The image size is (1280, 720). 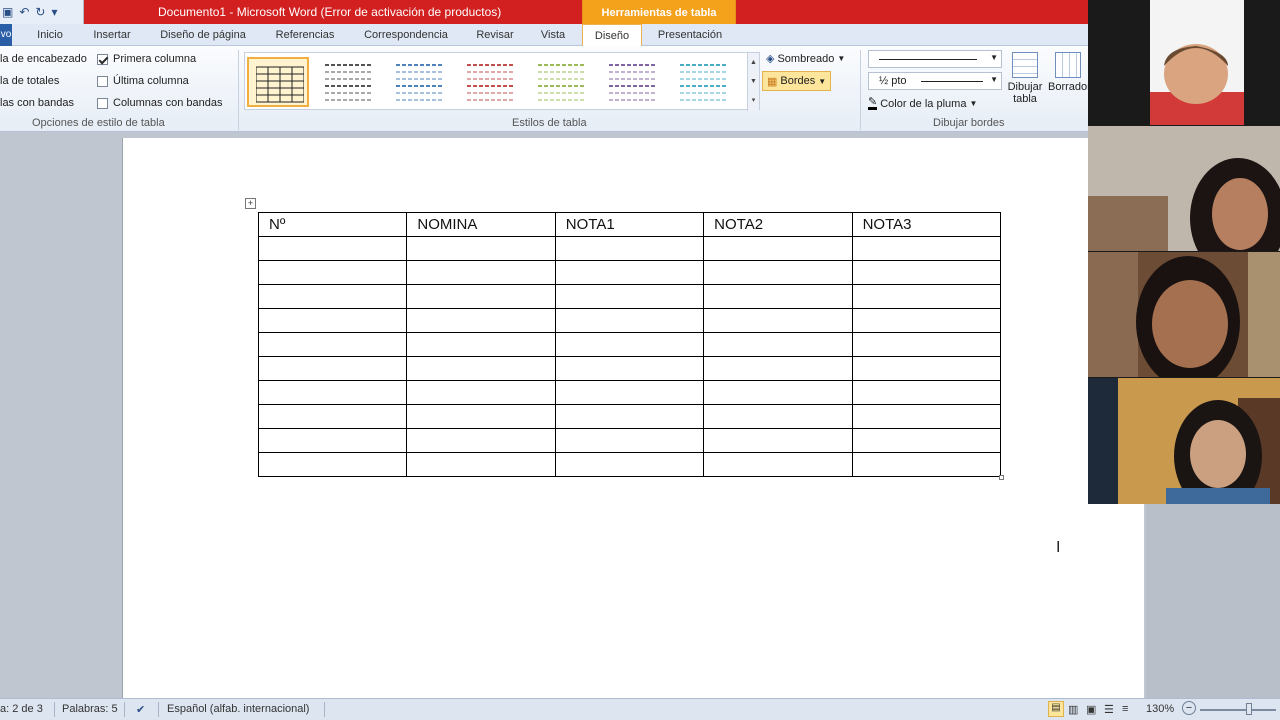 What do you see at coordinates (922, 103) in the screenshot?
I see `pen-color-button: ✎ Color de la pluma ▼` at bounding box center [922, 103].